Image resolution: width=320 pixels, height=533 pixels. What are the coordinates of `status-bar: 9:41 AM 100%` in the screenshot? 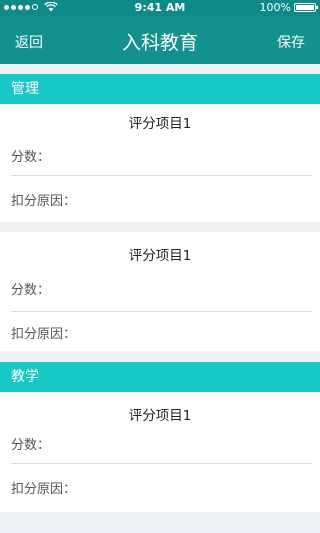 It's located at (160, 8).